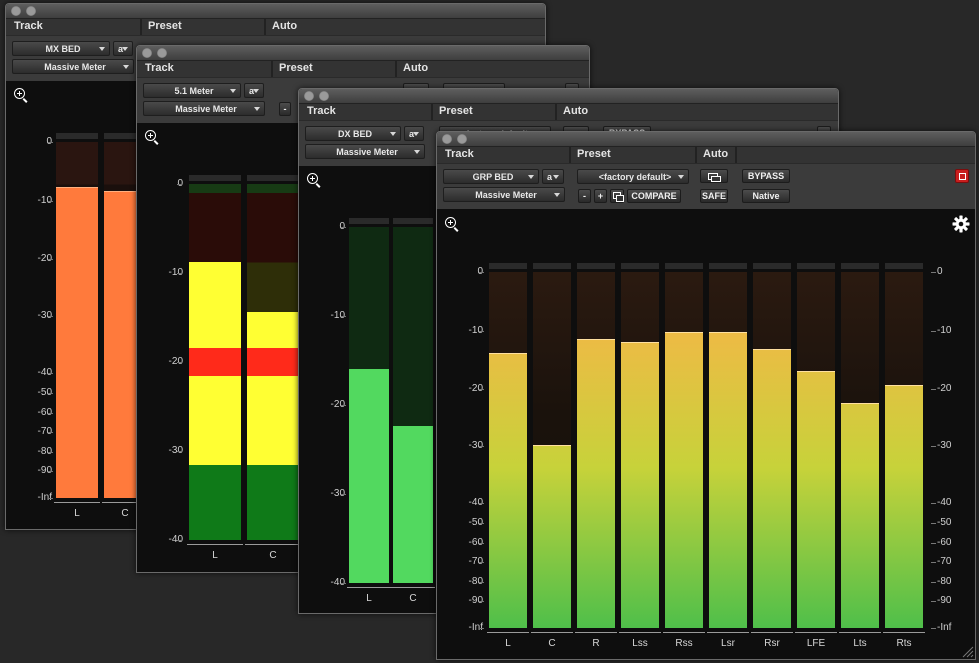 The width and height of the screenshot is (979, 663). I want to click on auto-button, so click(714, 176).